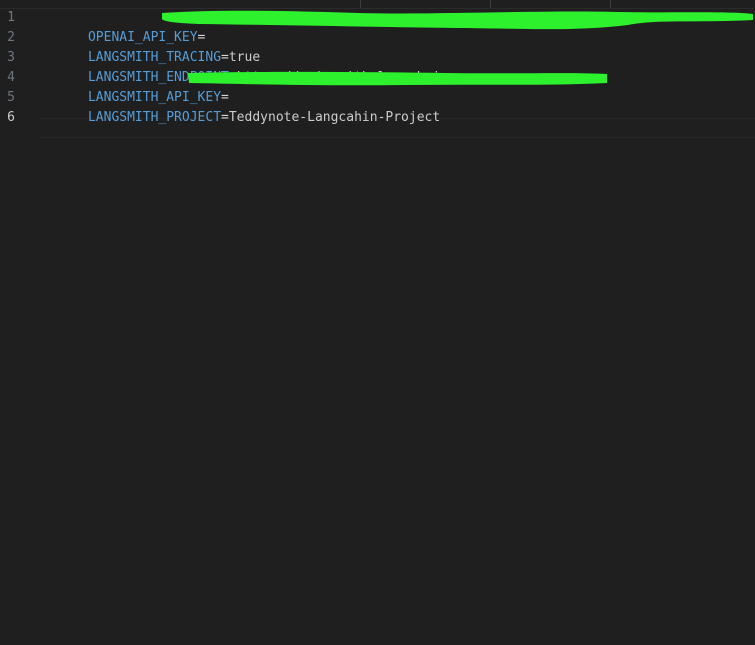 The image size is (755, 645). What do you see at coordinates (154, 117) in the screenshot?
I see `env-key: LANGSMITH_PROJECT` at bounding box center [154, 117].